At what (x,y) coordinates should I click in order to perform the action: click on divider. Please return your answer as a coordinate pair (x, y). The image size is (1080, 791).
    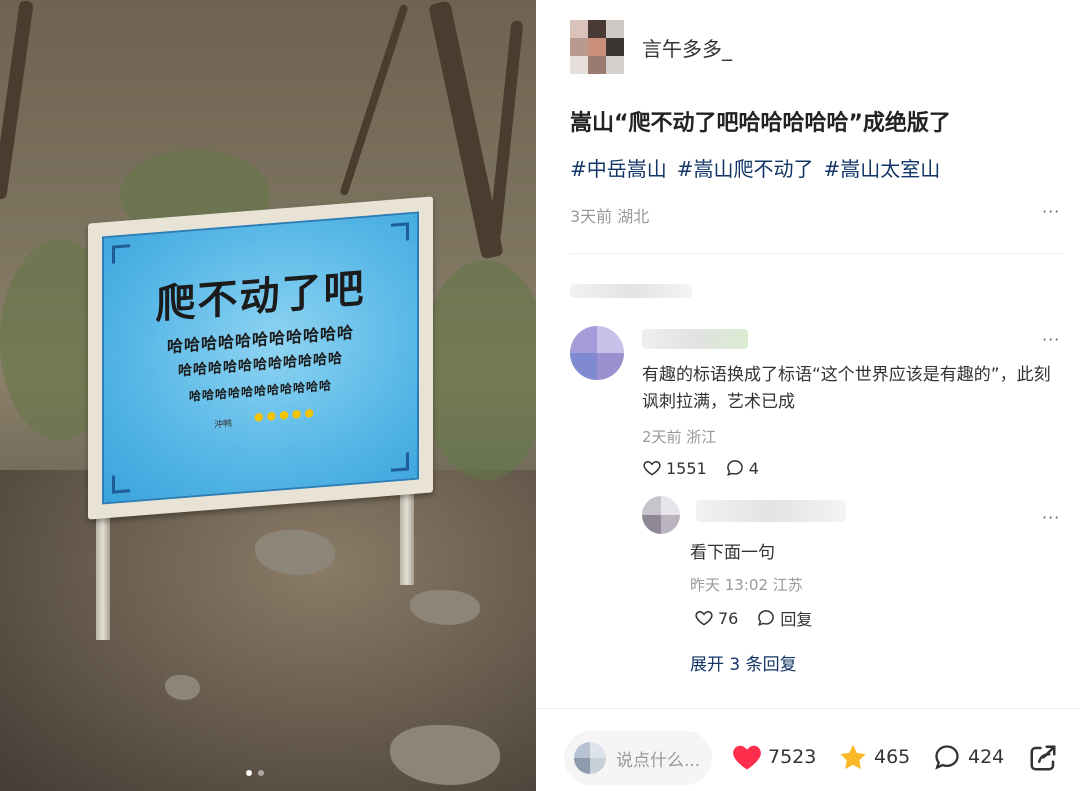
    Looking at the image, I should click on (817, 253).